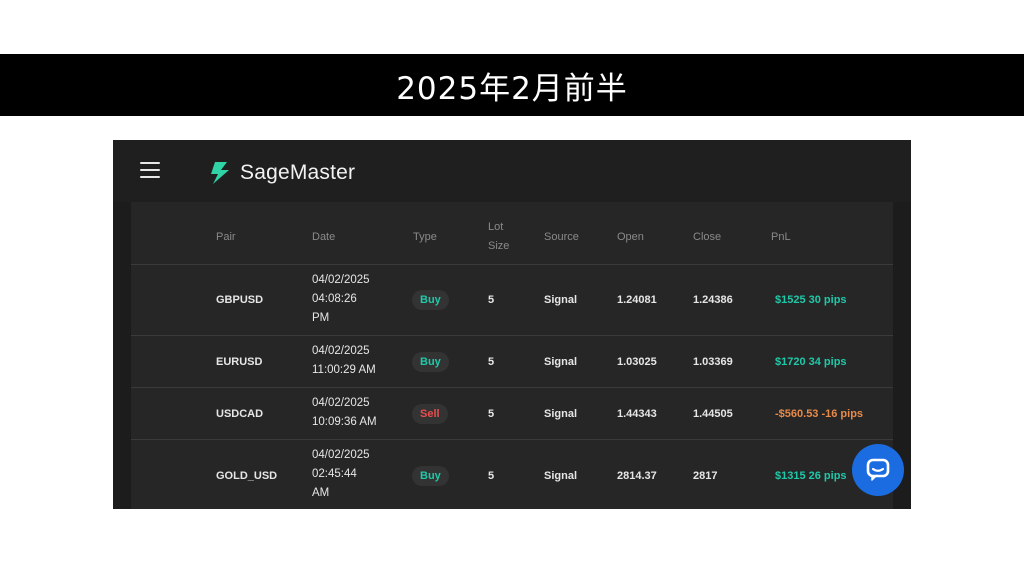 The height and width of the screenshot is (575, 1024). I want to click on header-close: Close, so click(707, 237).